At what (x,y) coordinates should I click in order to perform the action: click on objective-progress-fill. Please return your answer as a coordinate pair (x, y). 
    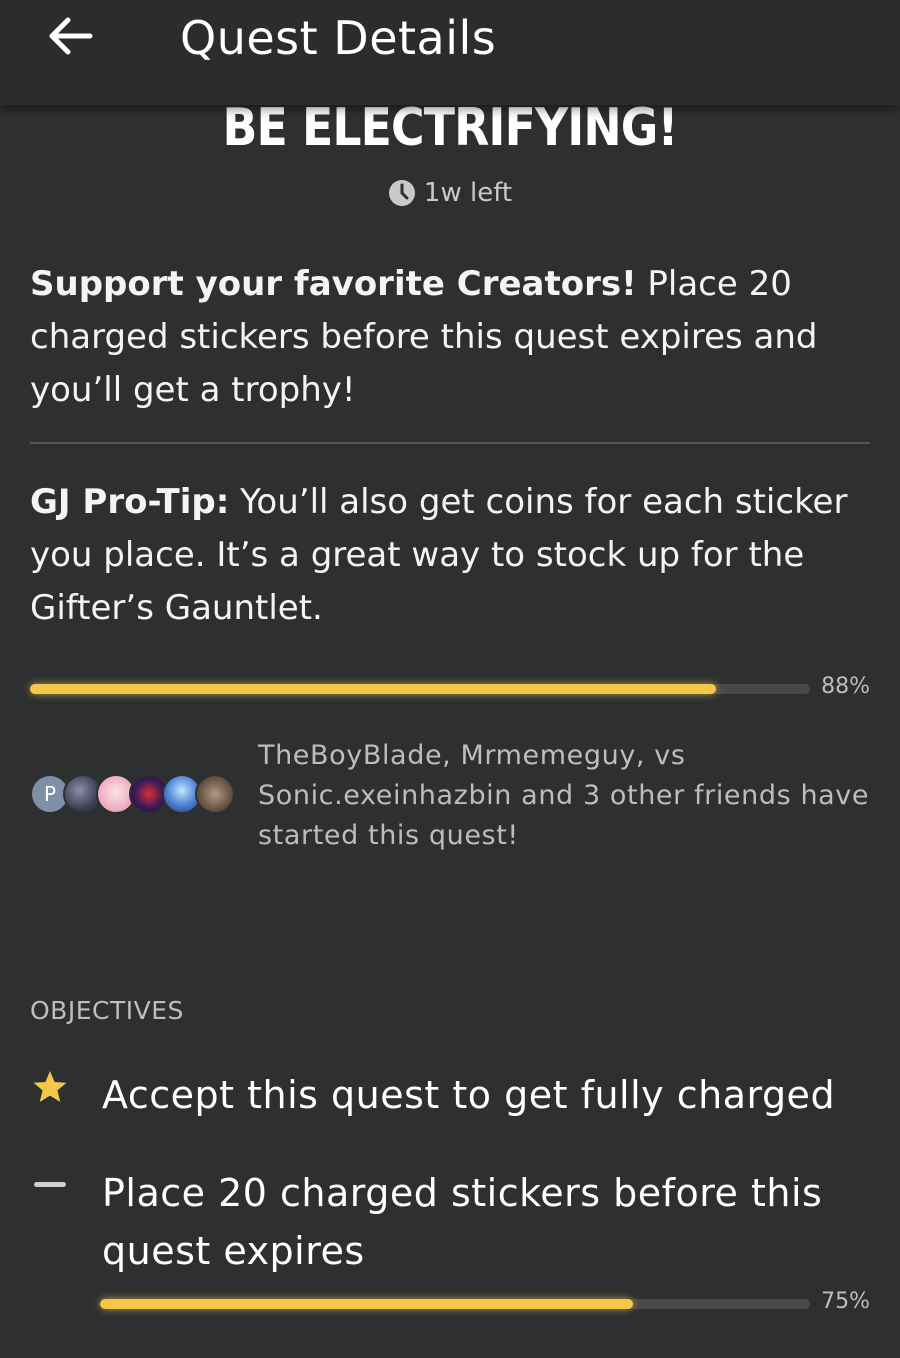
    Looking at the image, I should click on (366, 1304).